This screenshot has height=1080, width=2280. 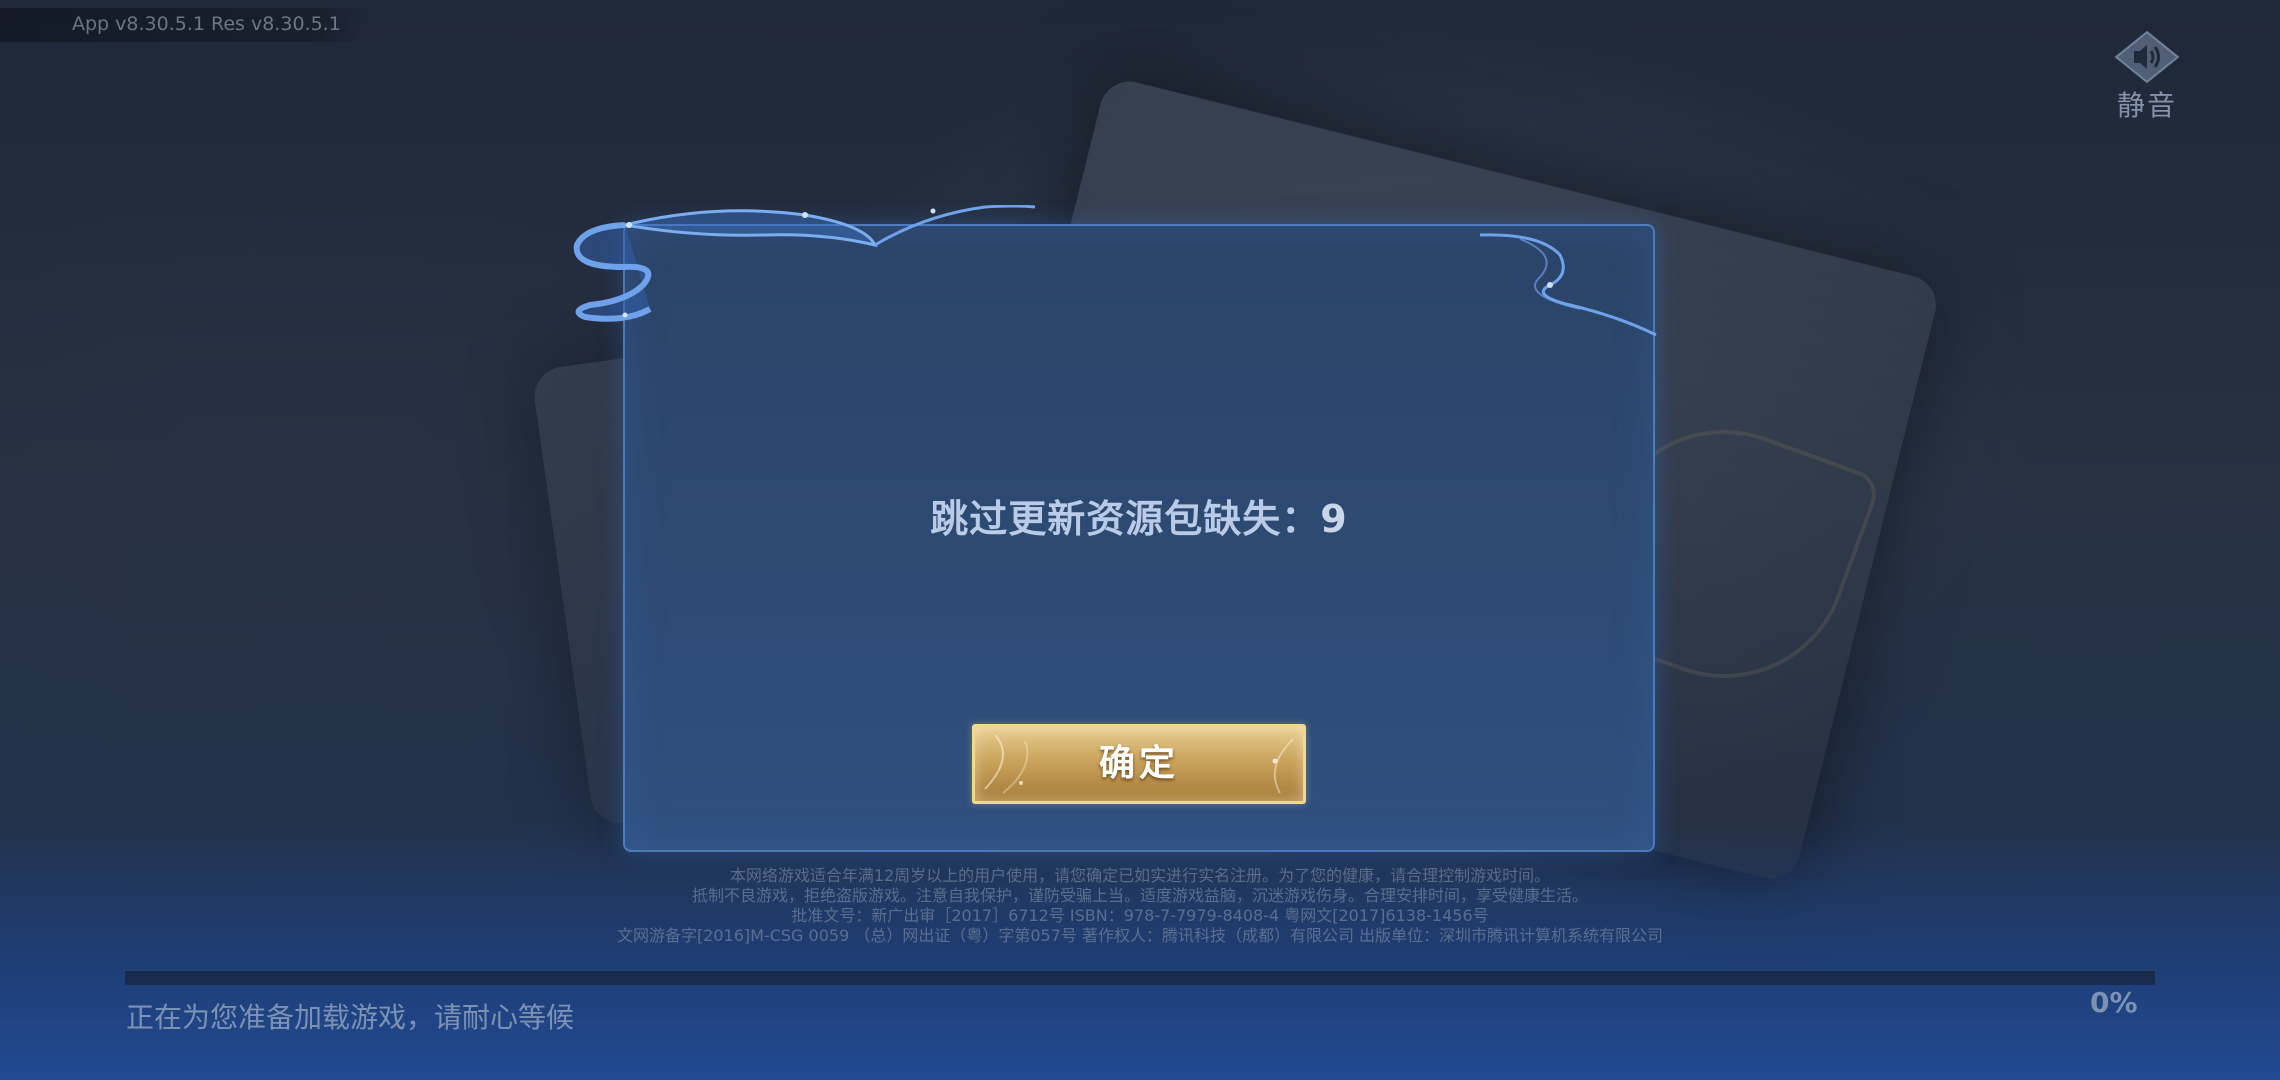 I want to click on confirm-label: 确定, so click(x=1138, y=763).